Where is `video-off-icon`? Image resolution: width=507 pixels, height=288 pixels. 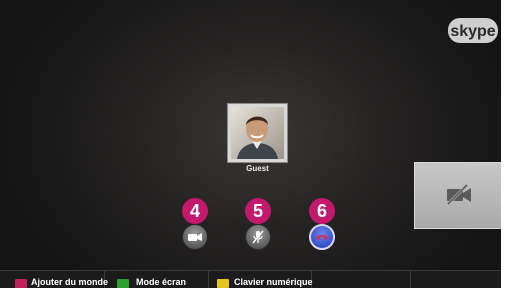 video-off-icon is located at coordinates (458, 195).